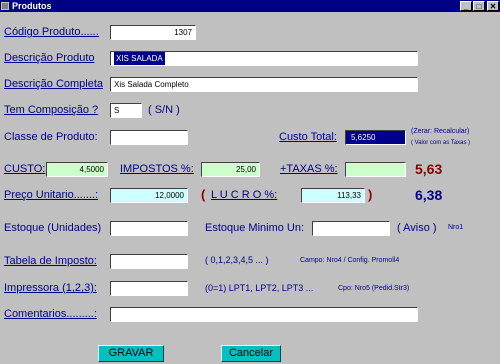 This screenshot has height=364, width=500. I want to click on custo-total-field: 5,6250, so click(375, 137).